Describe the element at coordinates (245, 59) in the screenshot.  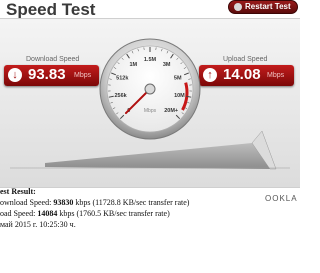
I see `upload-speed-label: Upload Speed` at that location.